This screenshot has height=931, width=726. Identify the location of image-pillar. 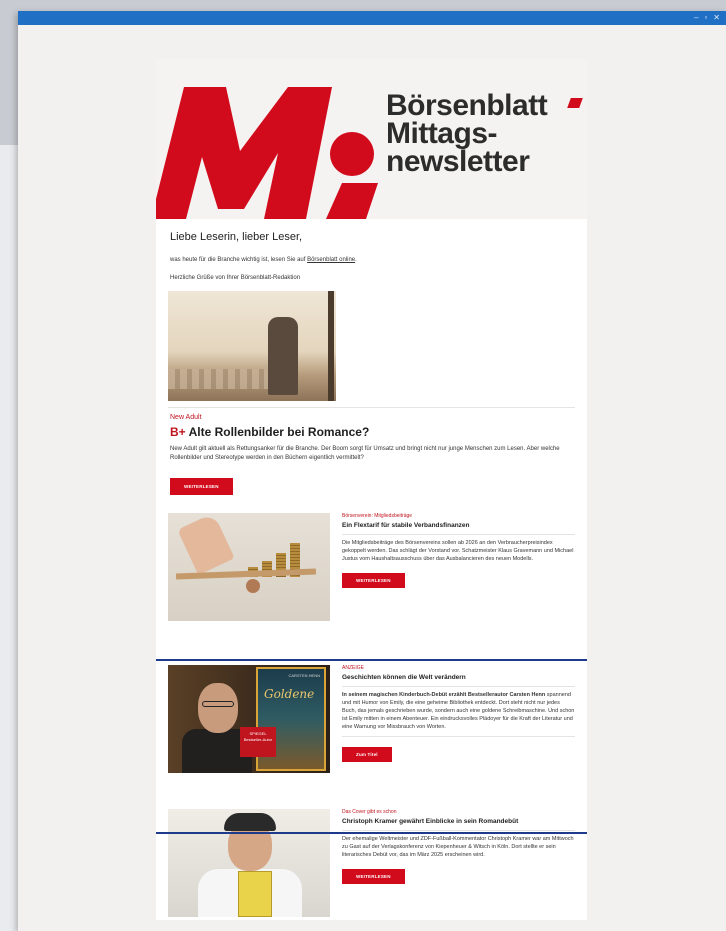
(331, 346).